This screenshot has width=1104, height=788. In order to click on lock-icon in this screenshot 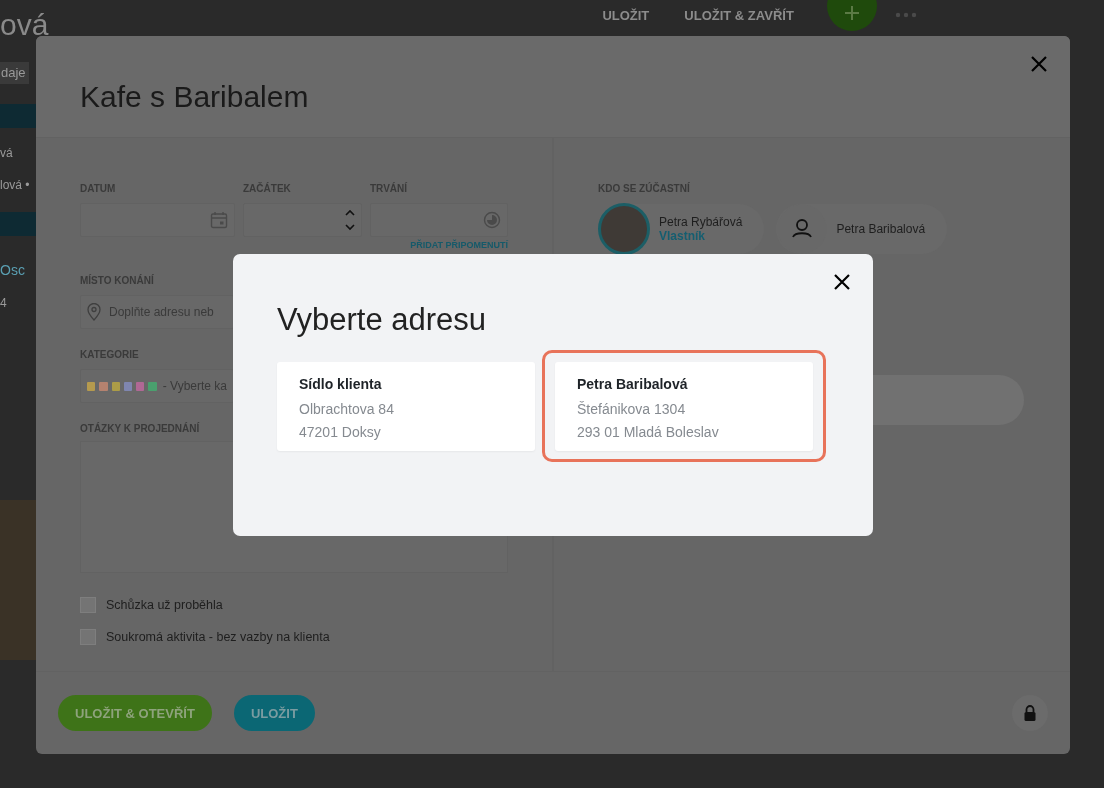, I will do `click(1030, 713)`.